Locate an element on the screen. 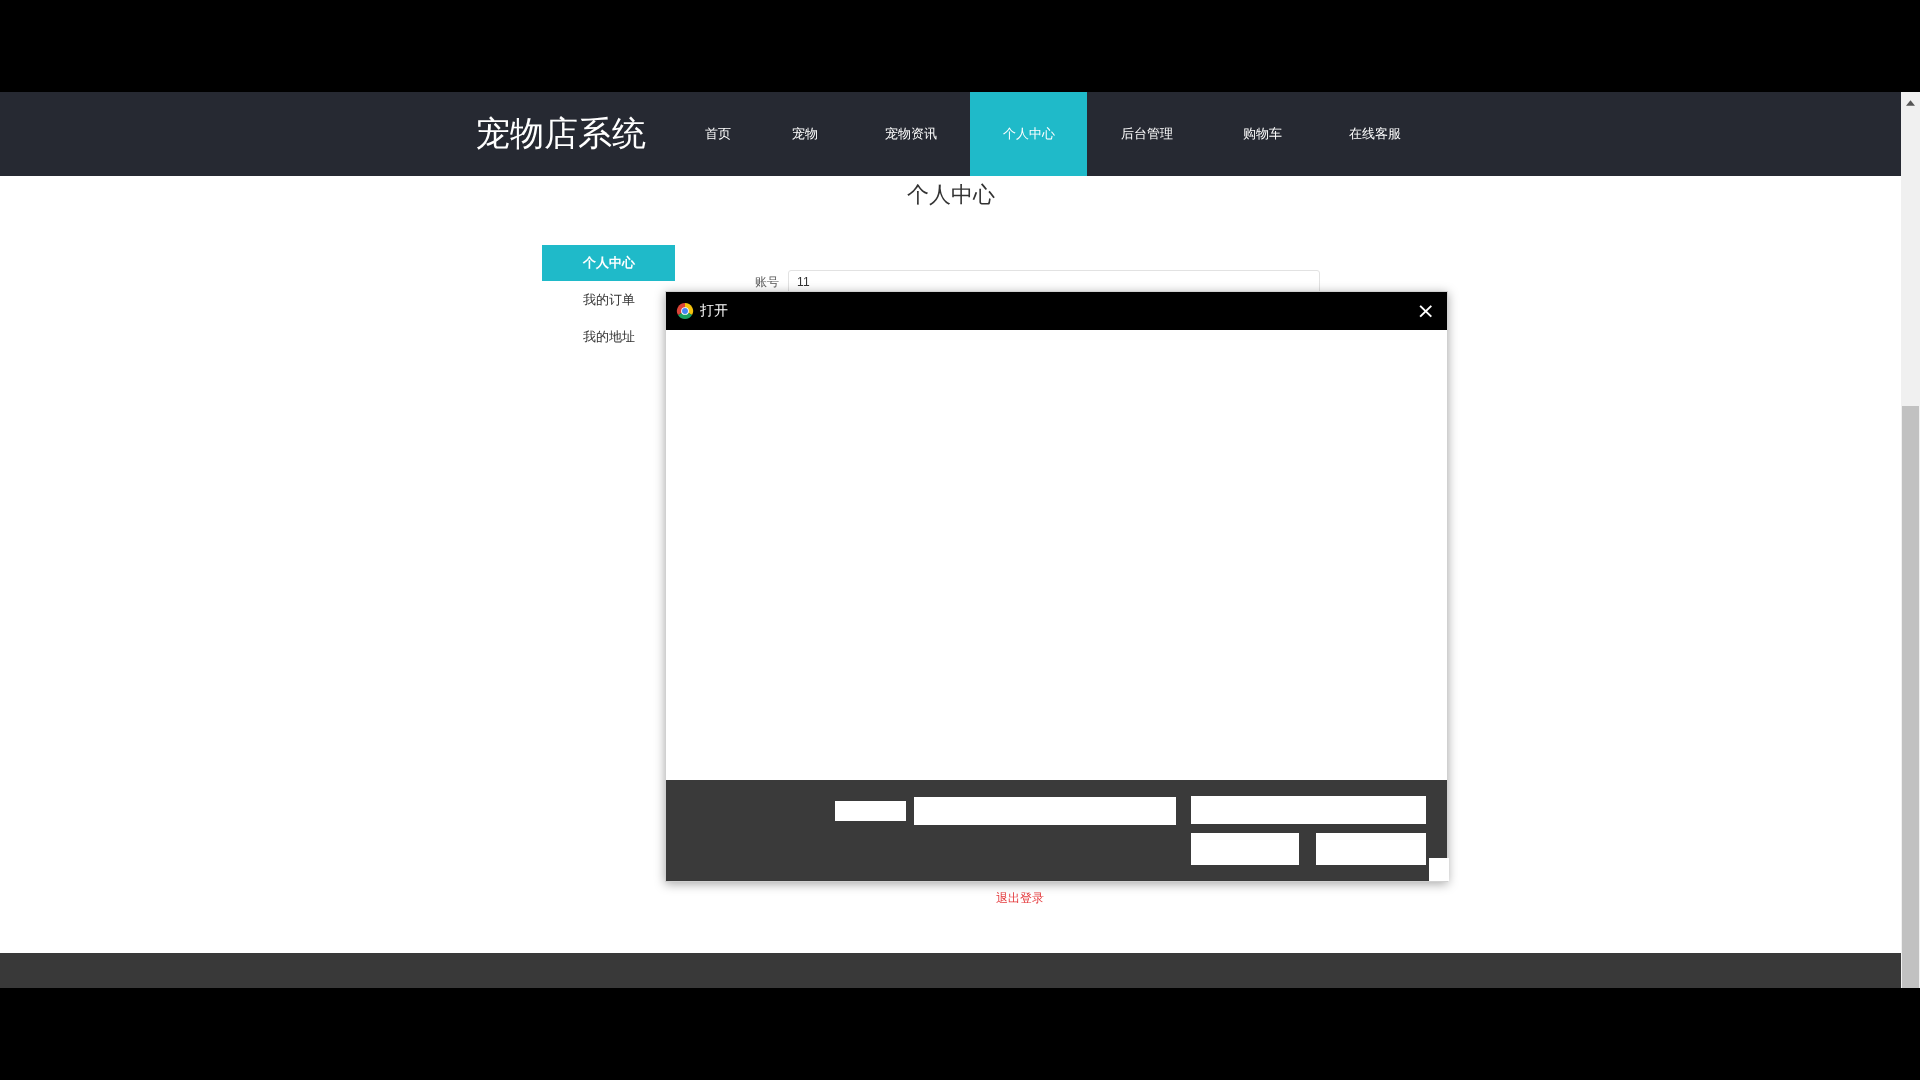 The image size is (1920, 1080). nav-tab: 购物车 is located at coordinates (1262, 134).